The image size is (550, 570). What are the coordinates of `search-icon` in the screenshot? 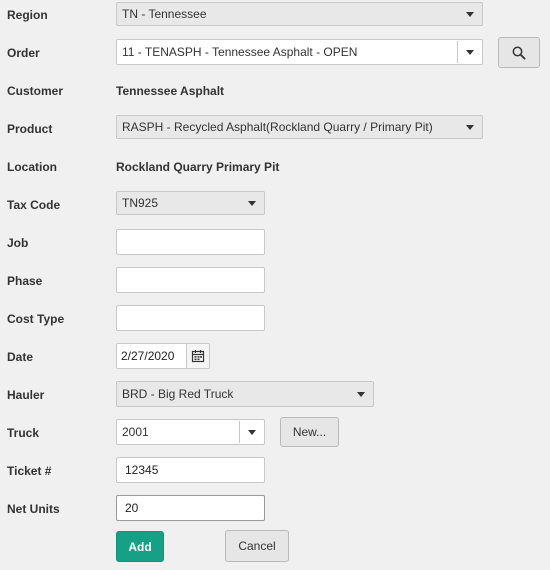 It's located at (519, 53).